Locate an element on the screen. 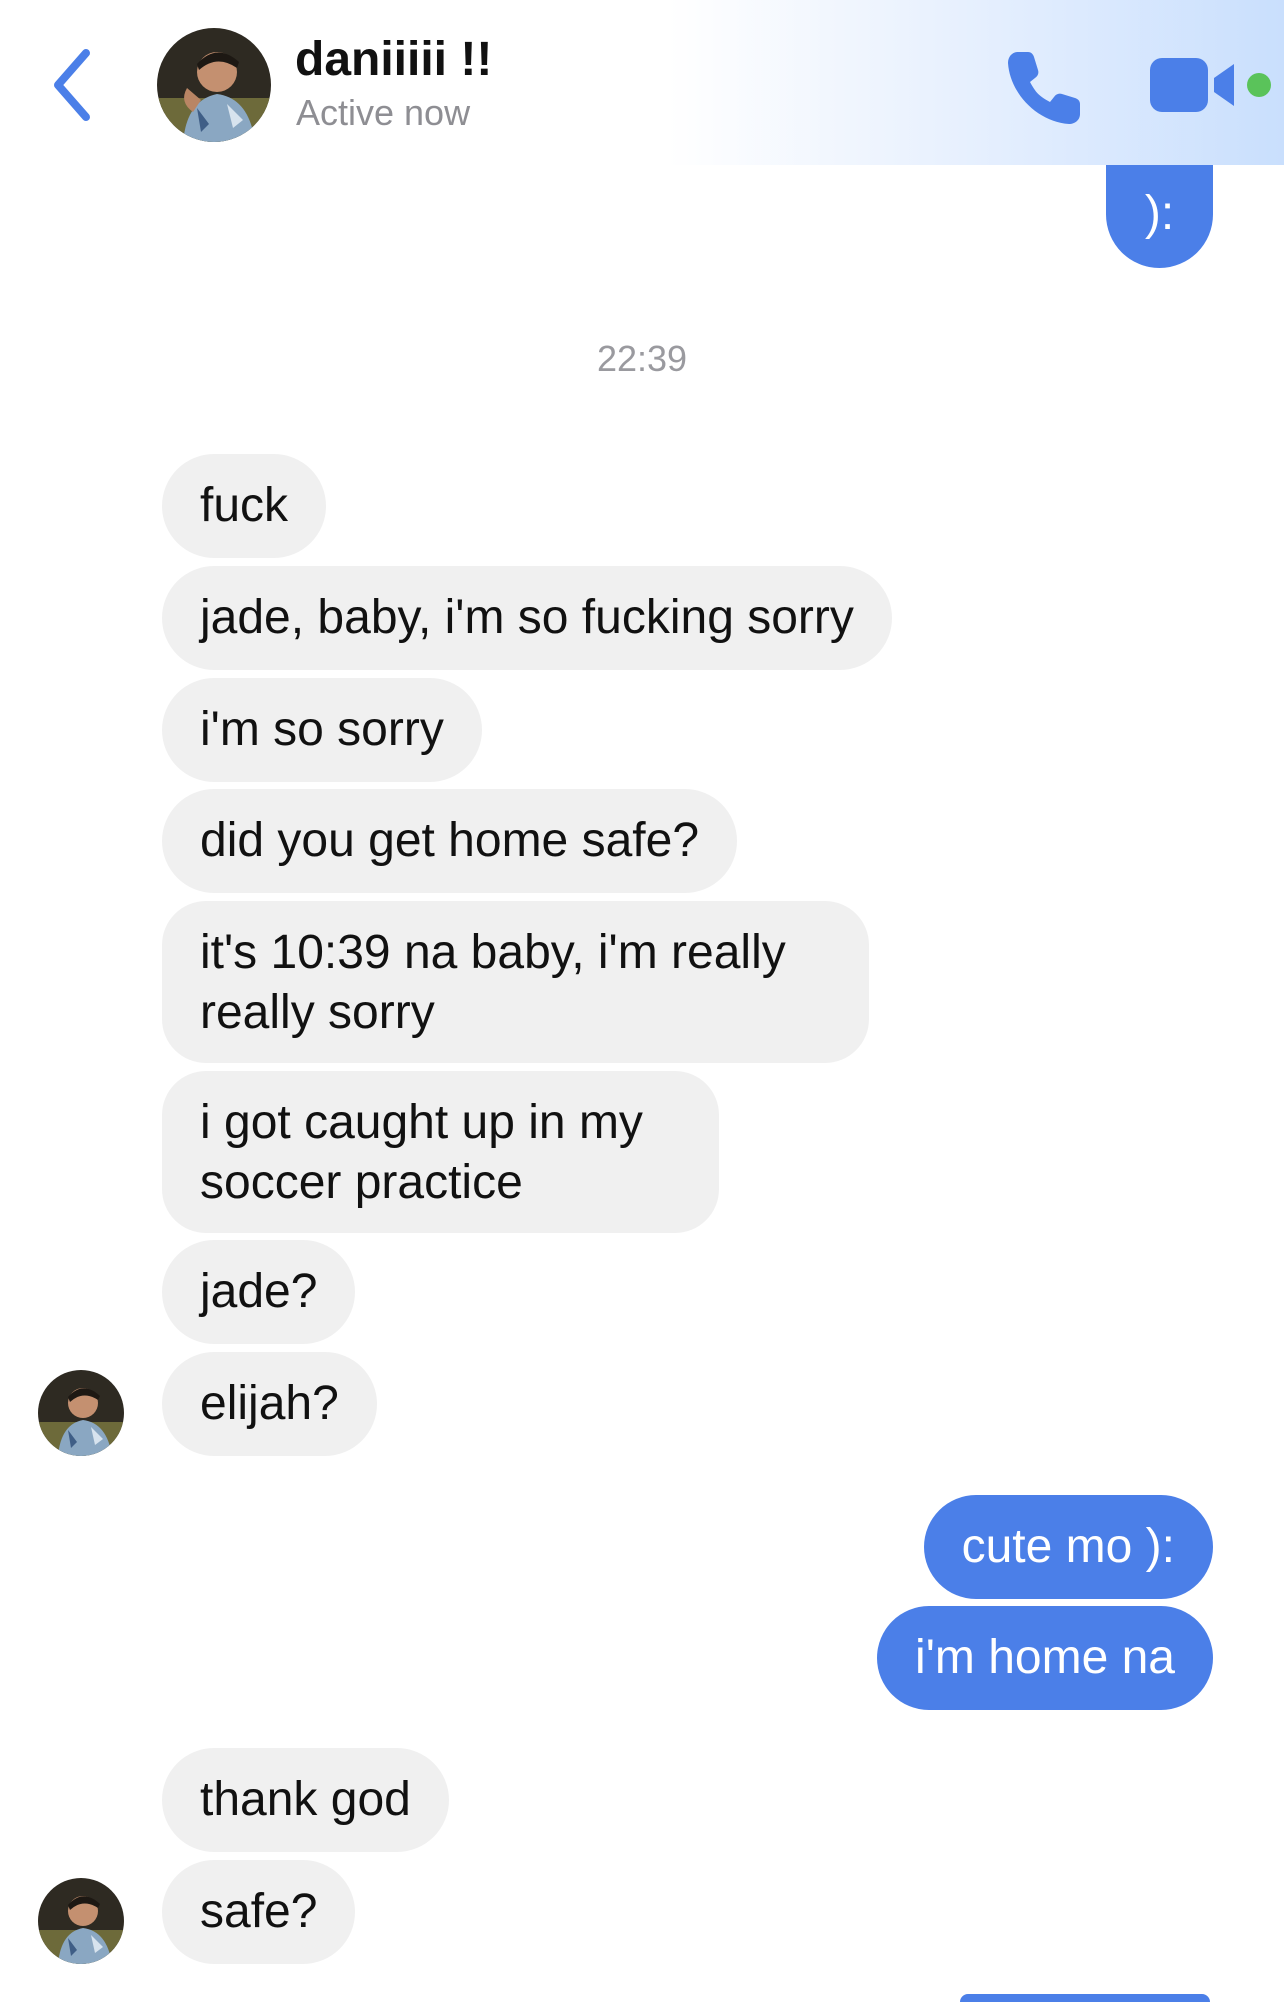  message-bubble-outgoing: i'm home na is located at coordinates (1045, 1658).